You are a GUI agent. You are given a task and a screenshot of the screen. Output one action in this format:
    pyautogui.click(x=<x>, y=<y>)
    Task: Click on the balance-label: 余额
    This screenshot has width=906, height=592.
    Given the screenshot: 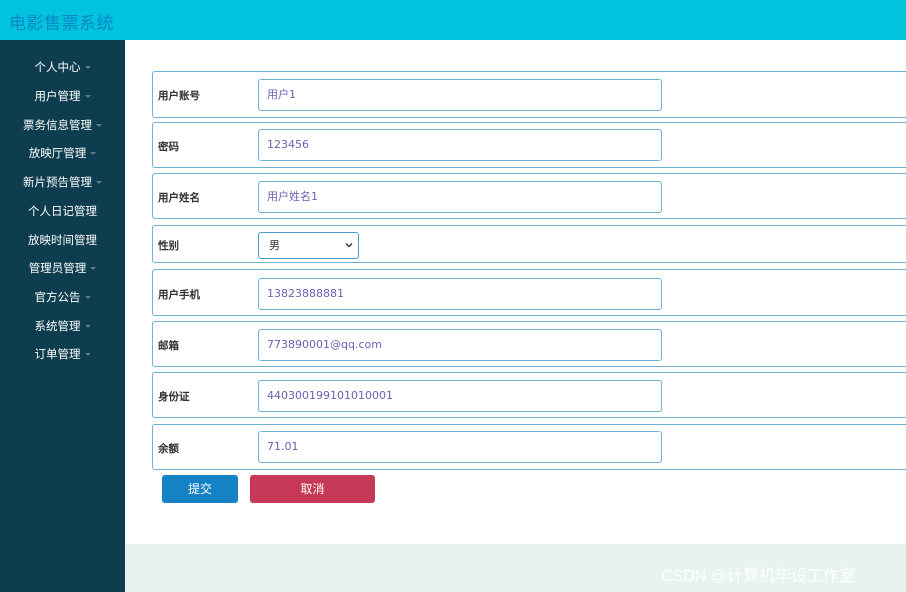 What is the action you would take?
    pyautogui.click(x=168, y=449)
    